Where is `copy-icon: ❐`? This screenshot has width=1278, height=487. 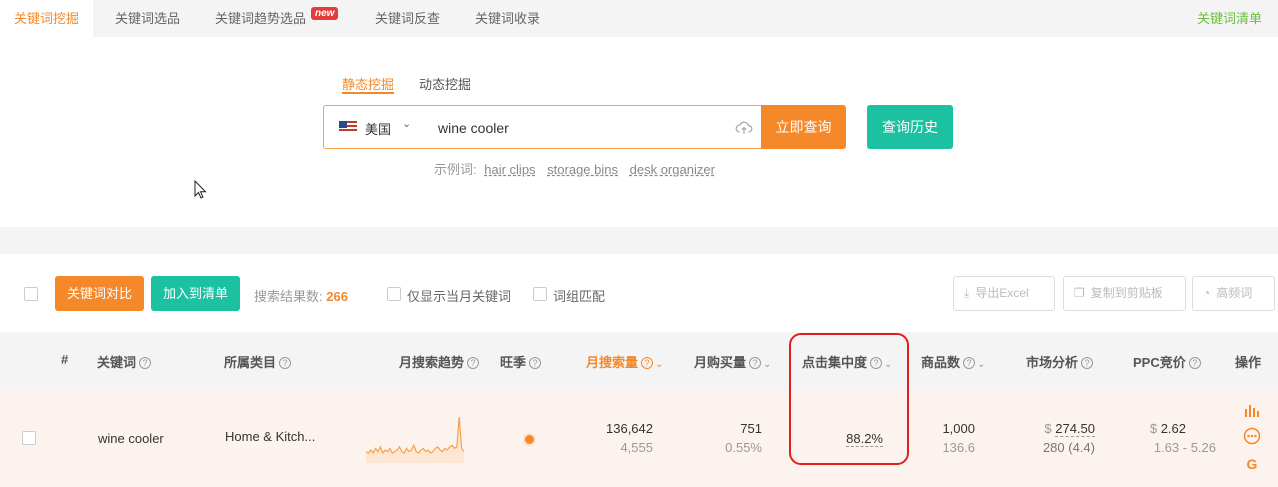
copy-icon: ❐ is located at coordinates (1079, 293).